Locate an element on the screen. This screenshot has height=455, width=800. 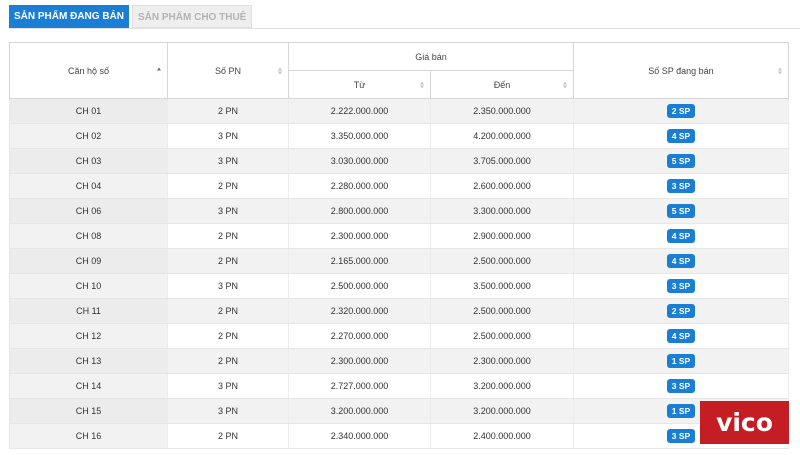
table-row: CH 04 2 PN 2.280.000.000 2.600.000.000 3 SP is located at coordinates (399, 186).